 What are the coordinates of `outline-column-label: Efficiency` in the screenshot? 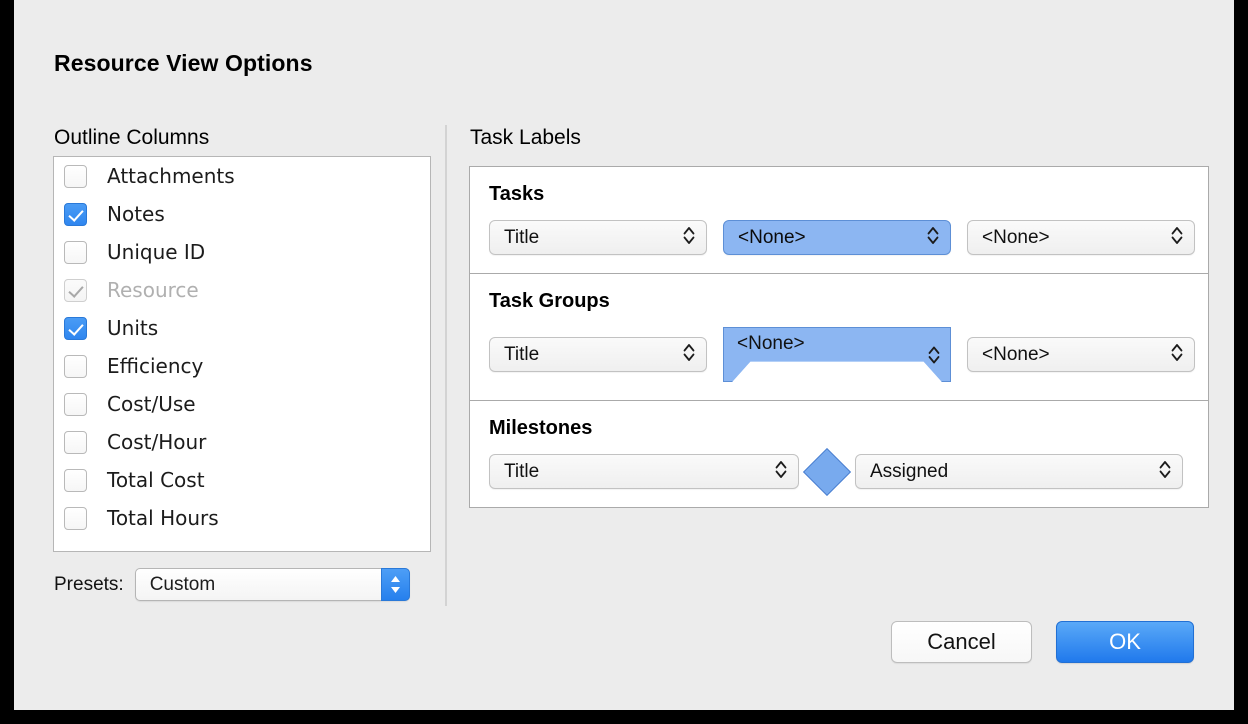 It's located at (155, 366).